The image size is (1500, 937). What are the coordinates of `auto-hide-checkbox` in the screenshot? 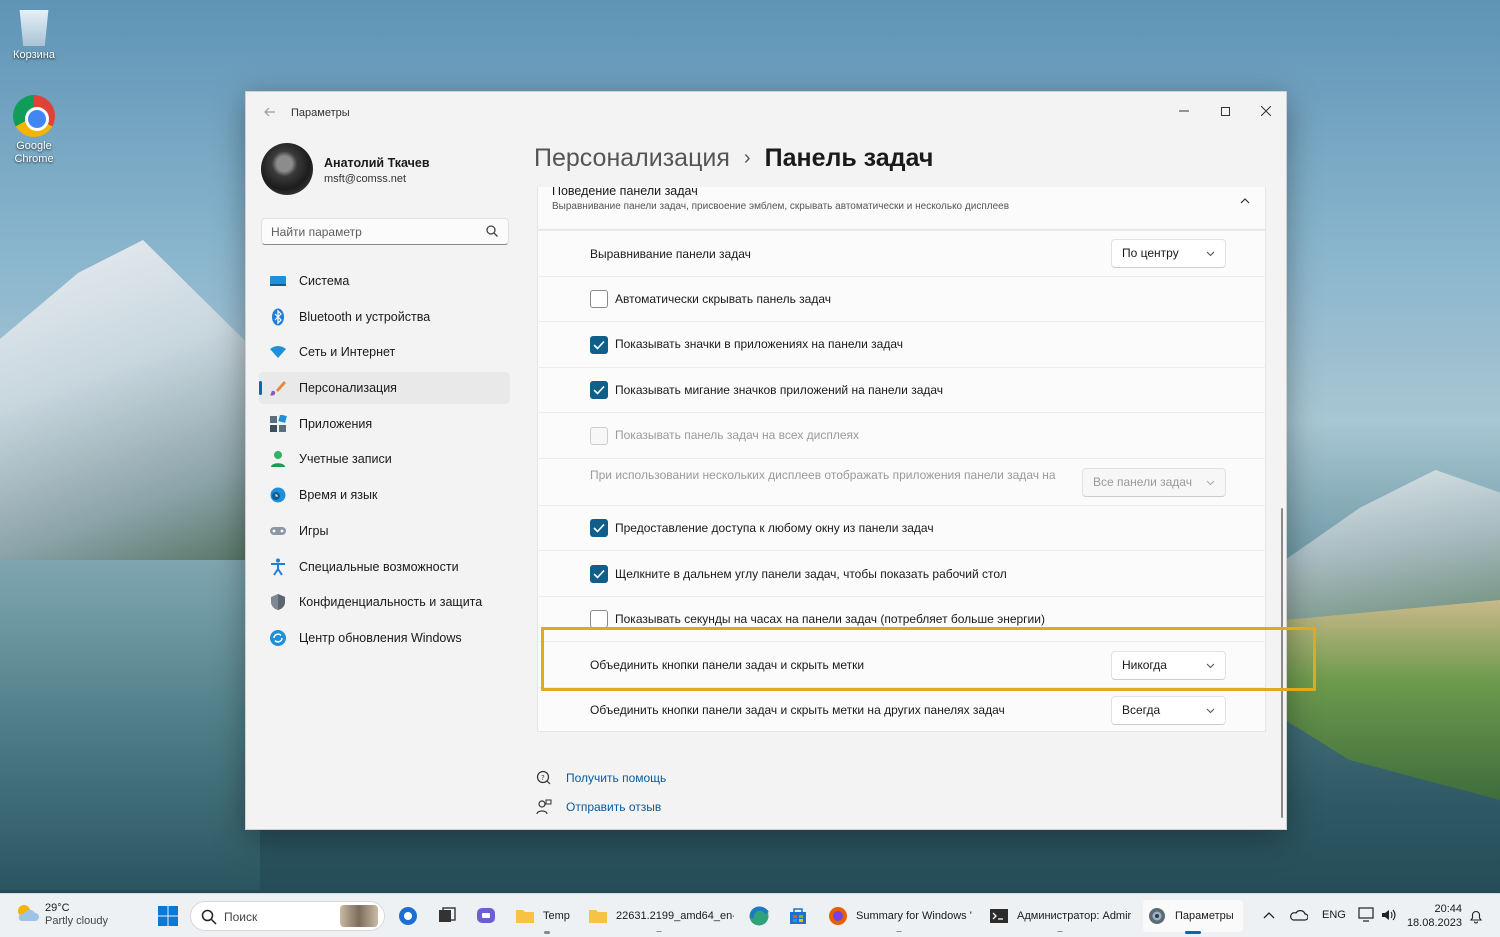 It's located at (599, 299).